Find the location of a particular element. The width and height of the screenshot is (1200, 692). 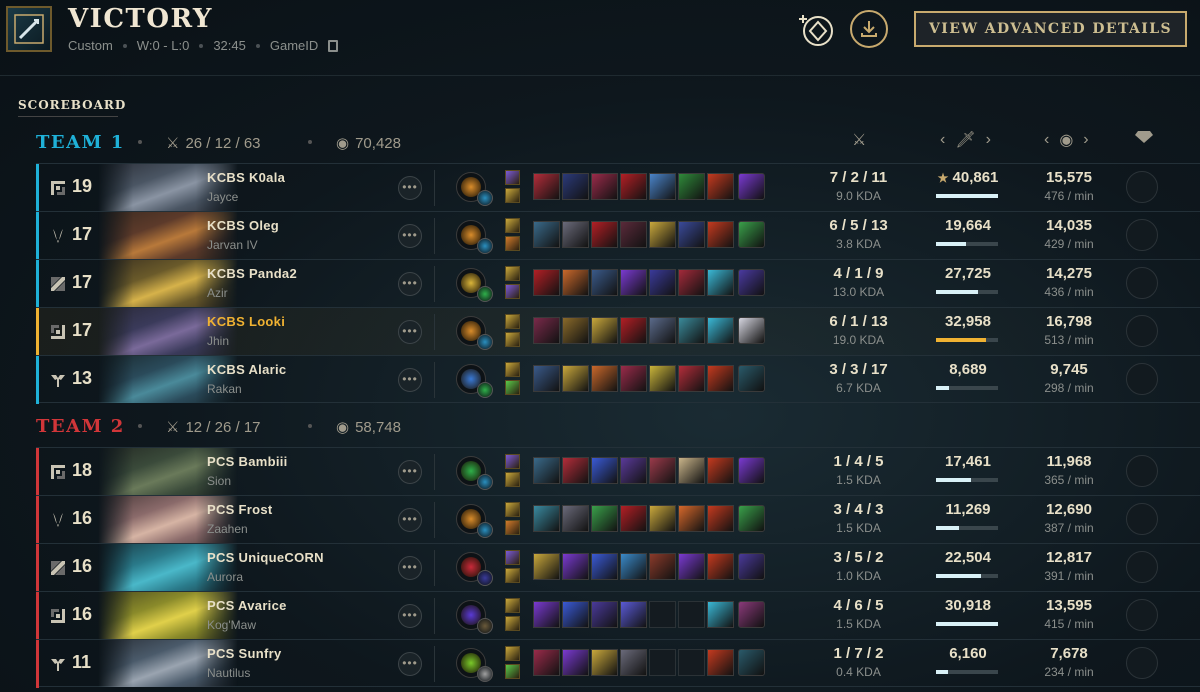

damage-column-selector: ‹ 🗡 › is located at coordinates (965, 140).